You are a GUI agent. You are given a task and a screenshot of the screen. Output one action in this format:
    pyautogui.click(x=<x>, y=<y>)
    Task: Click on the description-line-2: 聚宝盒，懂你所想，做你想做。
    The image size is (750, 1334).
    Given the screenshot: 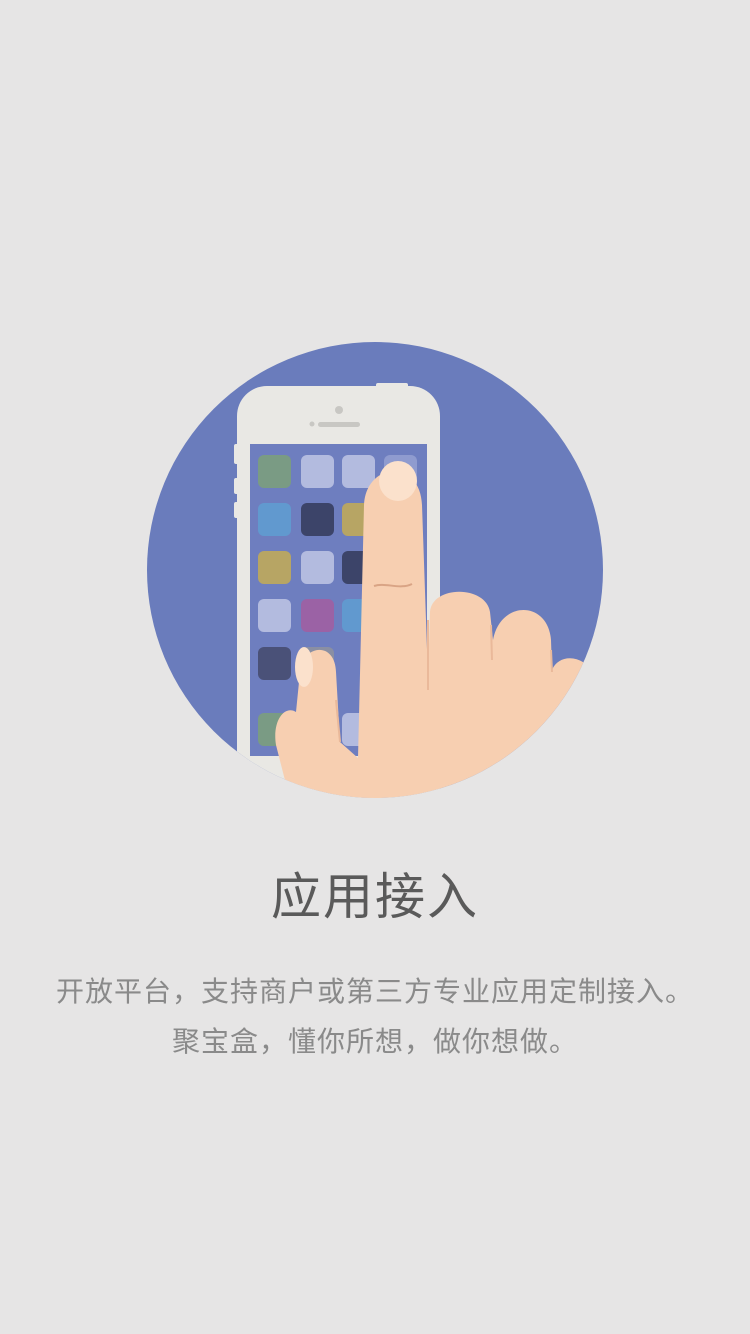 What is the action you would take?
    pyautogui.click(x=374, y=1041)
    